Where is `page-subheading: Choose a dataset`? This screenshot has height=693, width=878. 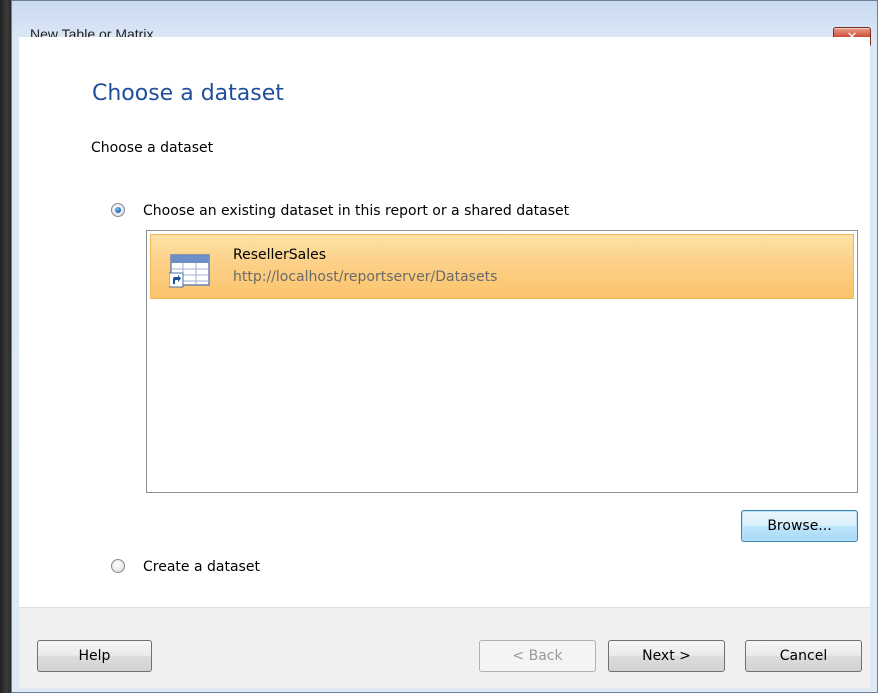
page-subheading: Choose a dataset is located at coordinates (152, 148).